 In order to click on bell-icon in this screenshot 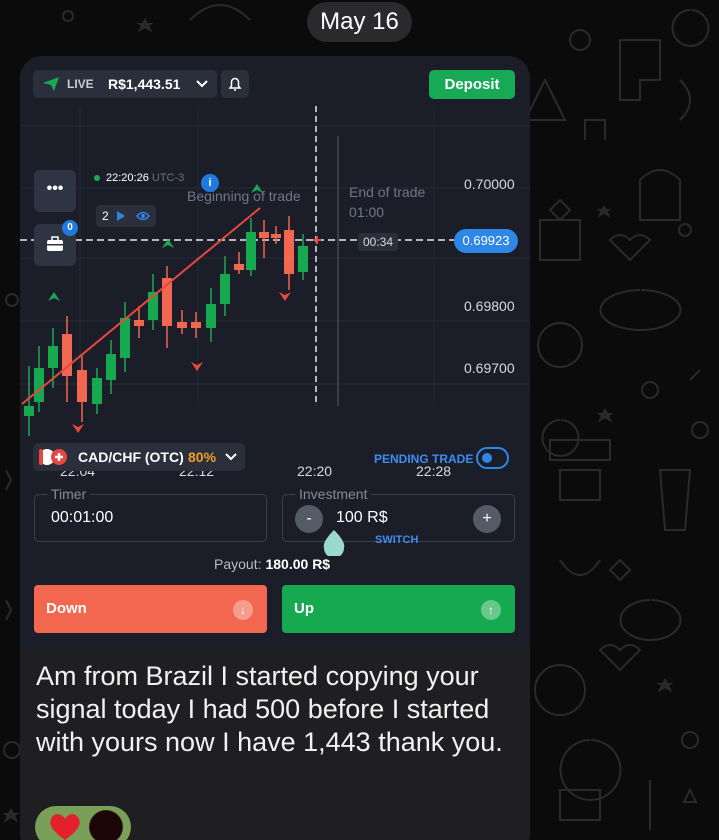, I will do `click(235, 84)`.